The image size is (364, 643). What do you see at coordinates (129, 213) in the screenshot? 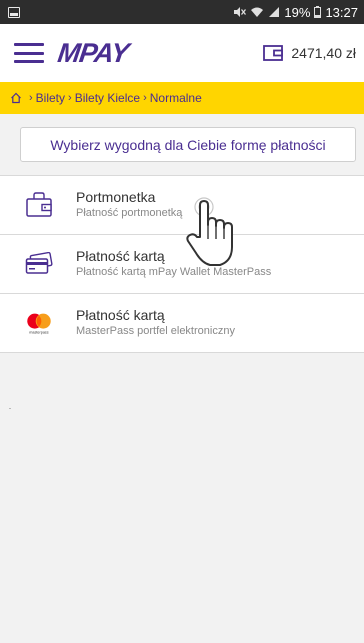
I see `method-subtitle: Płatność portmonetką` at bounding box center [129, 213].